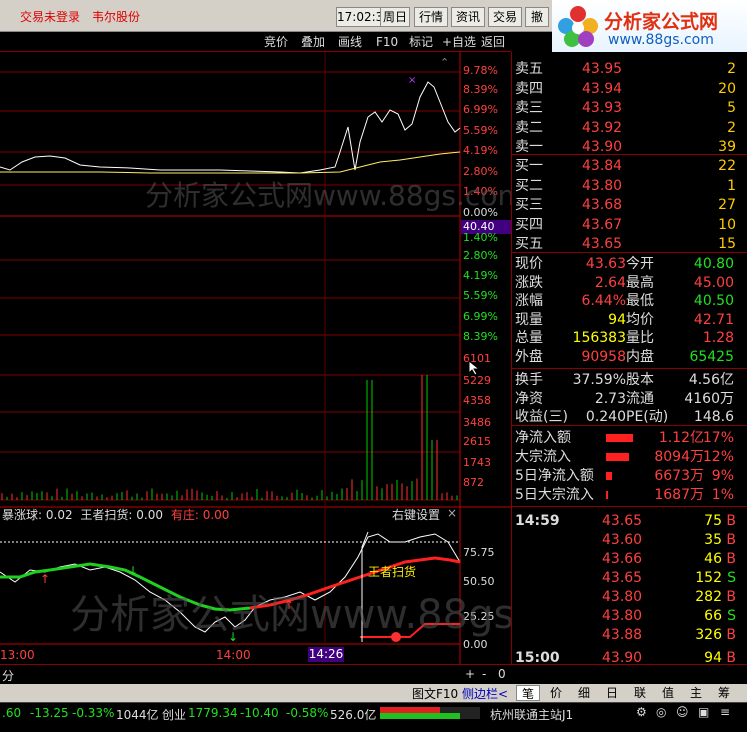 This screenshot has height=732, width=747. What do you see at coordinates (537, 17) in the screenshot?
I see `cancel-button: 撤` at bounding box center [537, 17].